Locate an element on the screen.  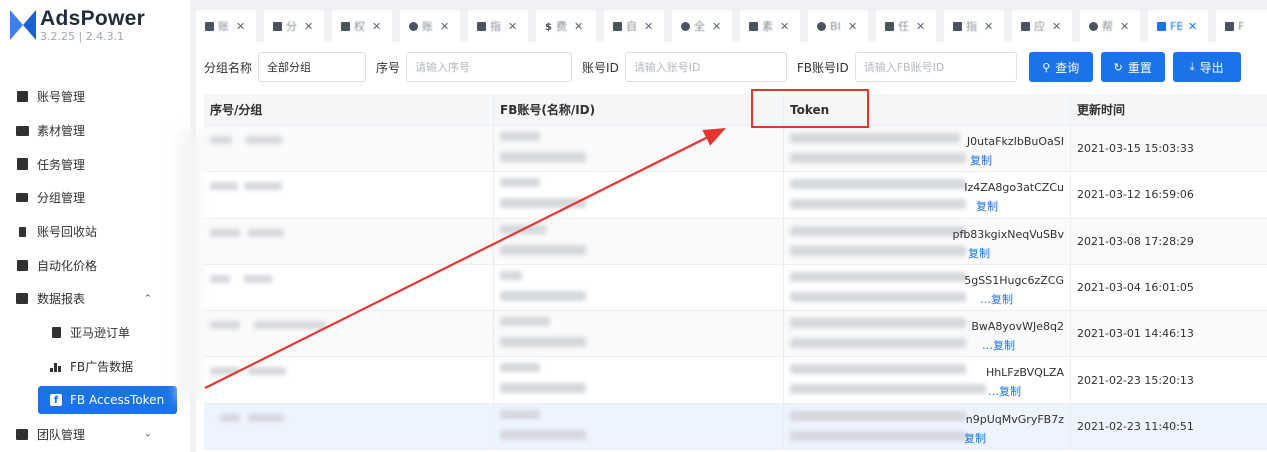
serial-filter-label: 序号 is located at coordinates (388, 67).